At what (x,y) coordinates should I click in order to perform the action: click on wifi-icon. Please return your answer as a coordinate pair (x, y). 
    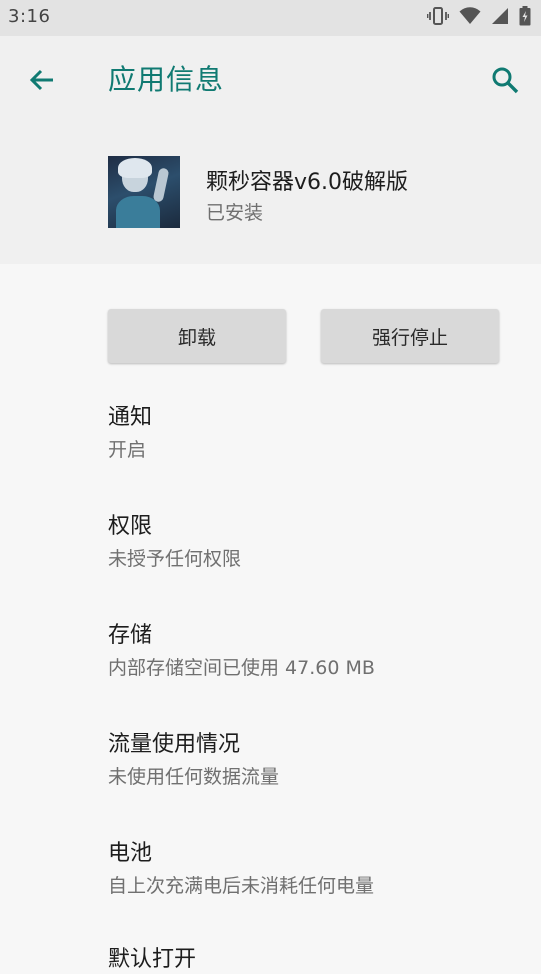
    Looking at the image, I should click on (470, 18).